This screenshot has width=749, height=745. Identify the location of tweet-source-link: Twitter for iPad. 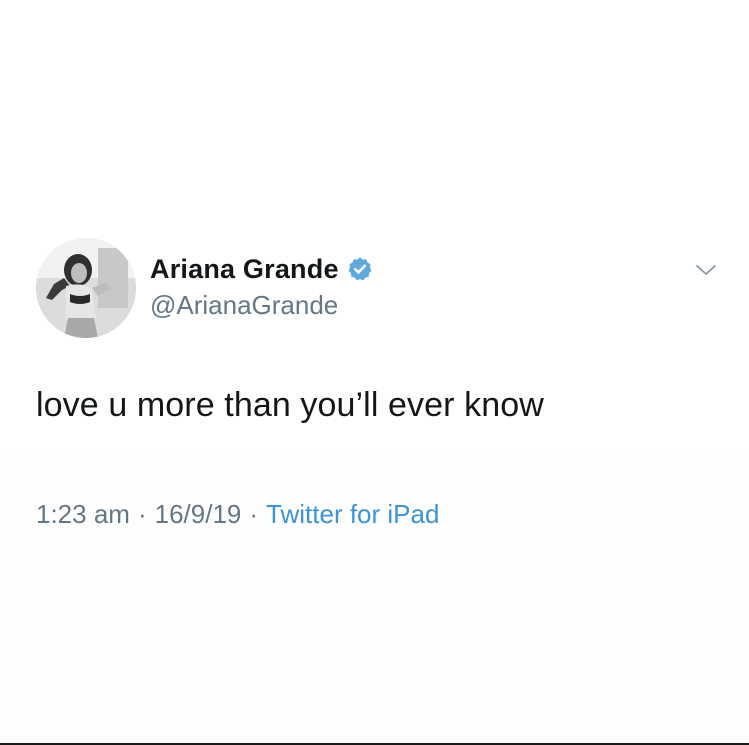
(352, 514).